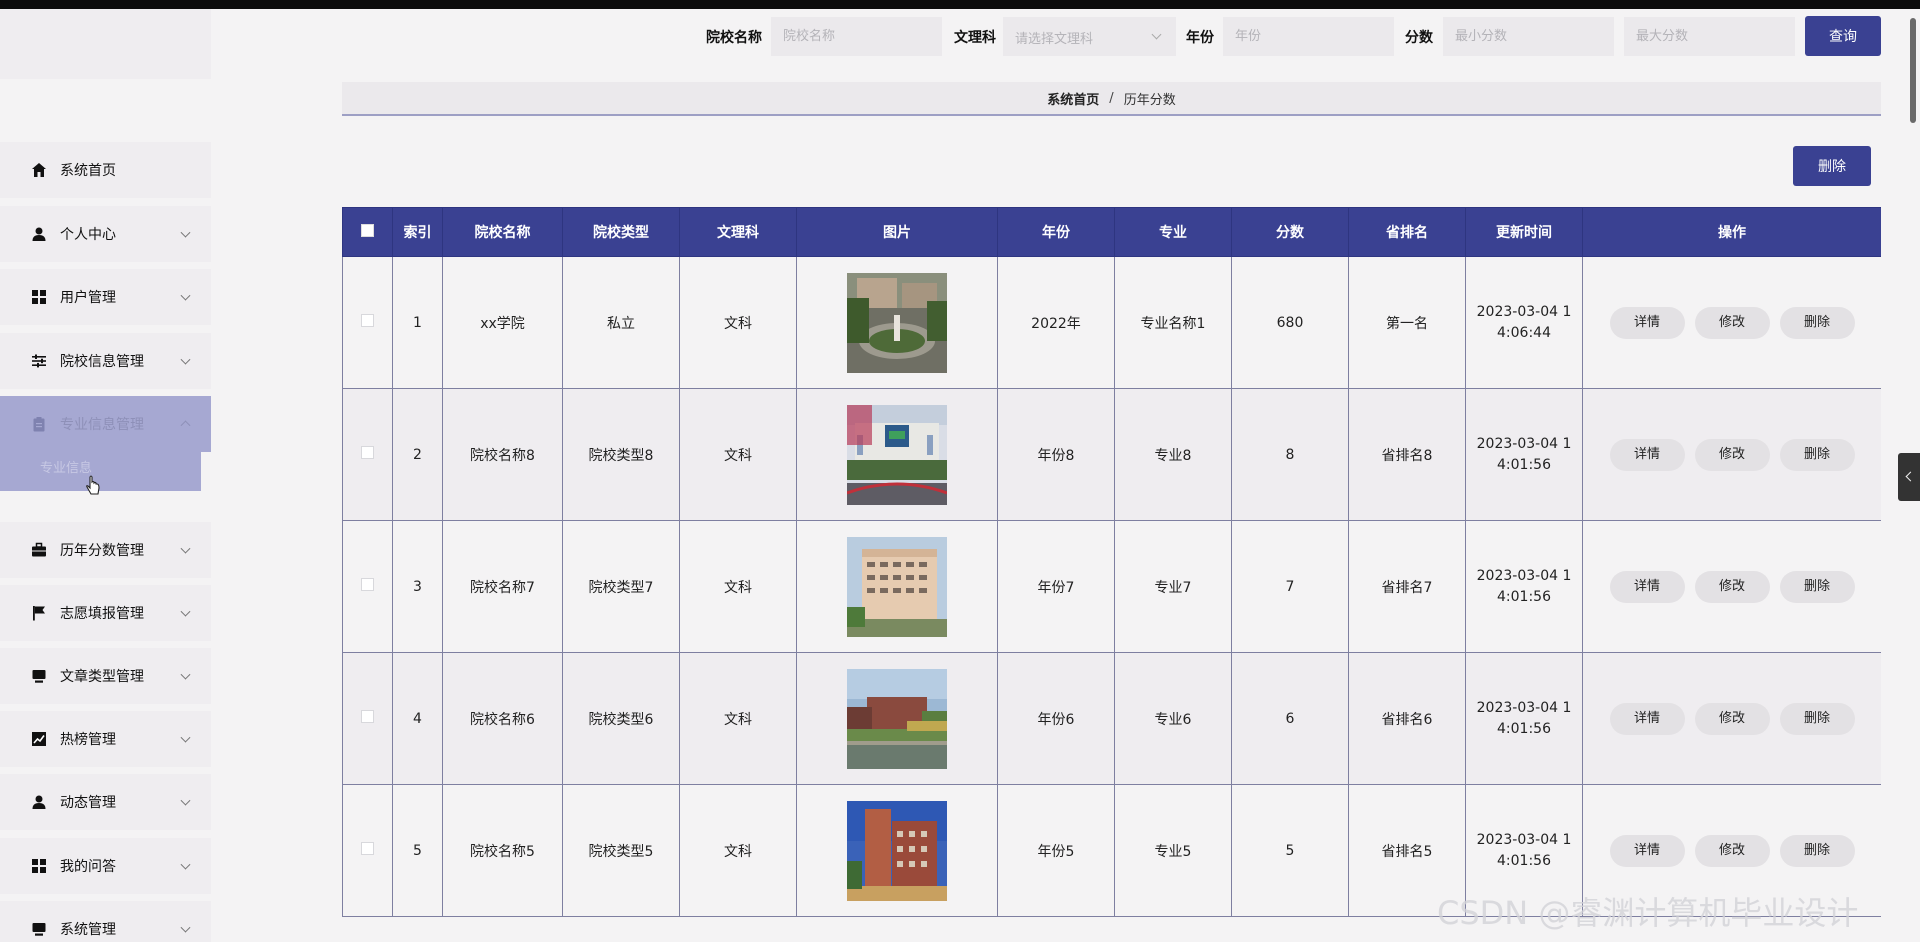 This screenshot has width=1920, height=942. What do you see at coordinates (102, 677) in the screenshot?
I see `sidebar-item-label: 文章类型管理` at bounding box center [102, 677].